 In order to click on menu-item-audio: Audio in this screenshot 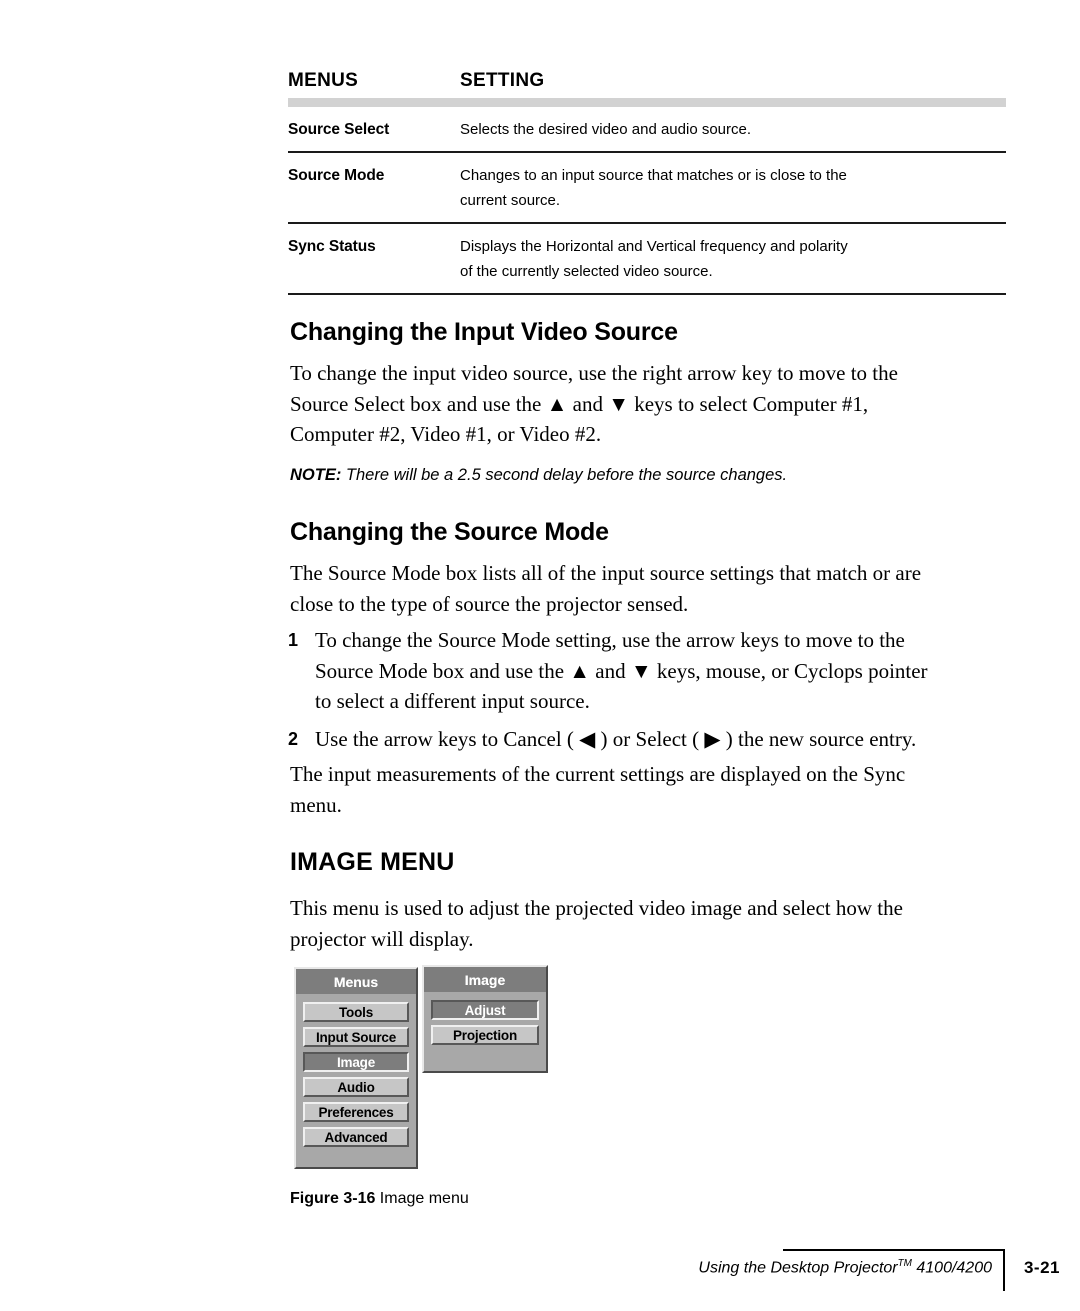, I will do `click(356, 1087)`.